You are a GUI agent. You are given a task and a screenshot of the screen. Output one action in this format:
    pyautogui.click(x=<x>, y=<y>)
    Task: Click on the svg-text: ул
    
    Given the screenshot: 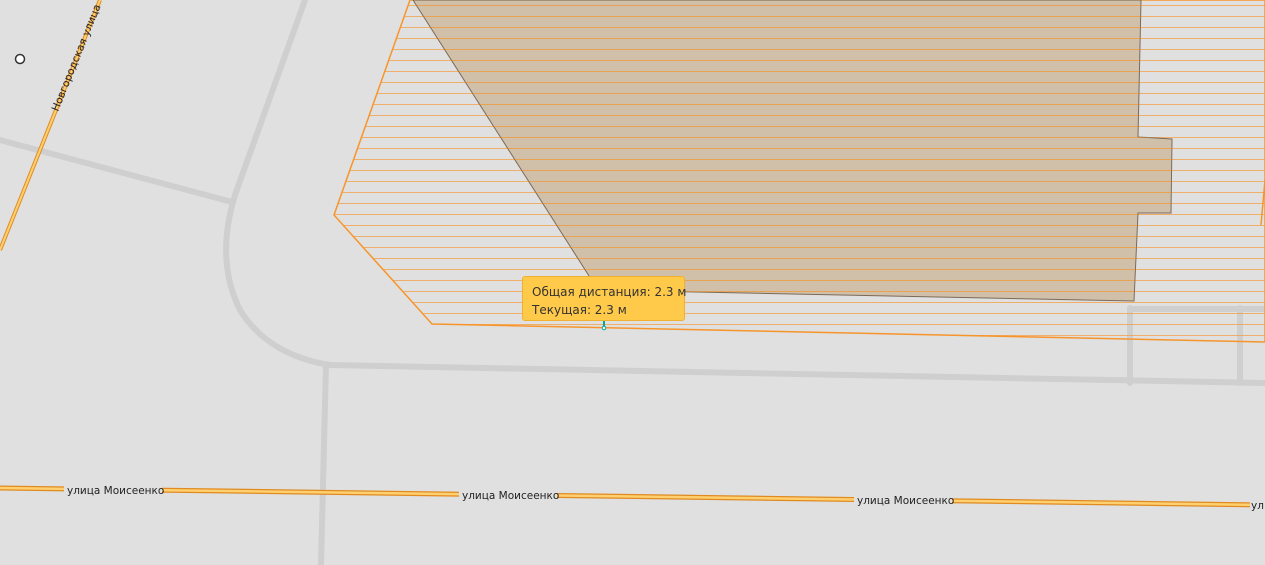 What is the action you would take?
    pyautogui.click(x=1257, y=506)
    